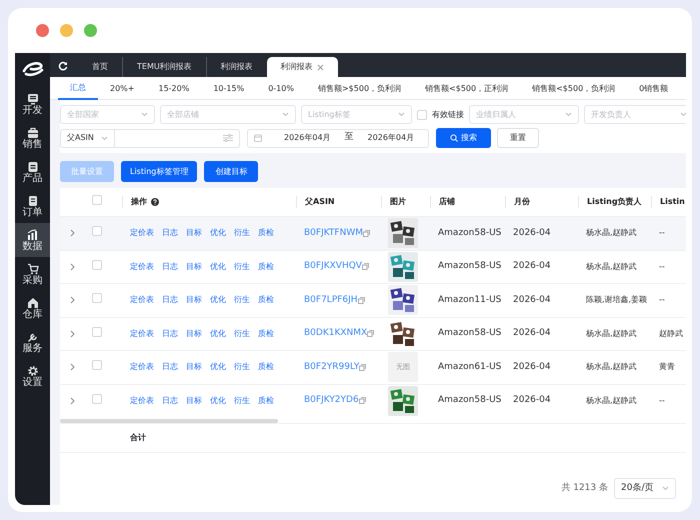 The height and width of the screenshot is (520, 700). I want to click on asin-link: B0DK1KXNMX, so click(336, 333).